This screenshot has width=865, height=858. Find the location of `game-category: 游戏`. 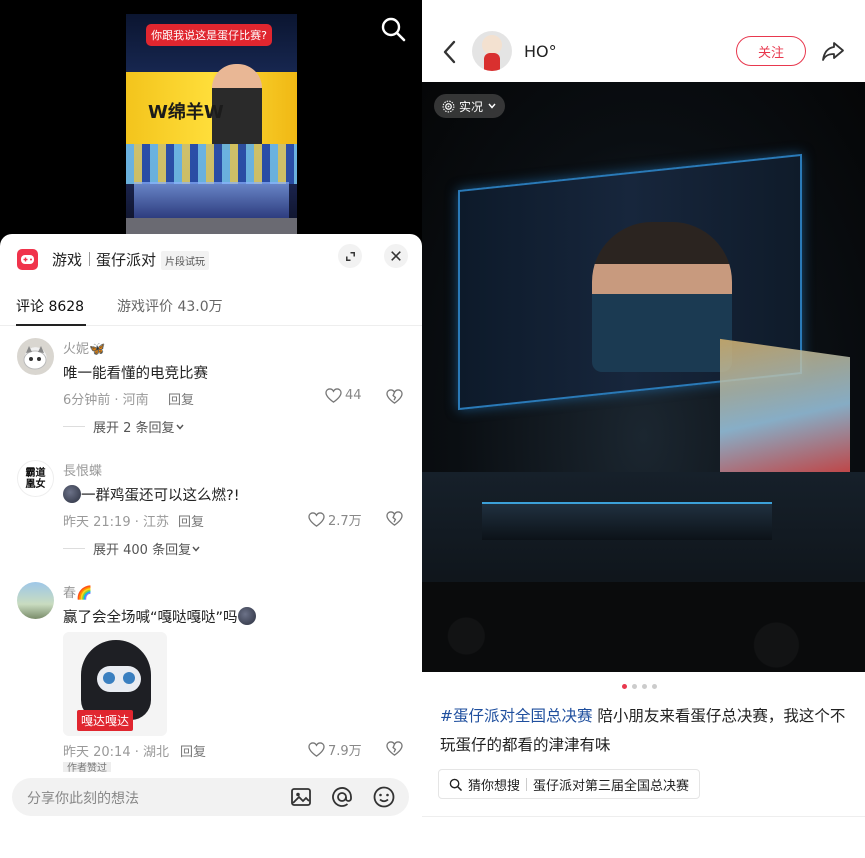

game-category: 游戏 is located at coordinates (67, 259).